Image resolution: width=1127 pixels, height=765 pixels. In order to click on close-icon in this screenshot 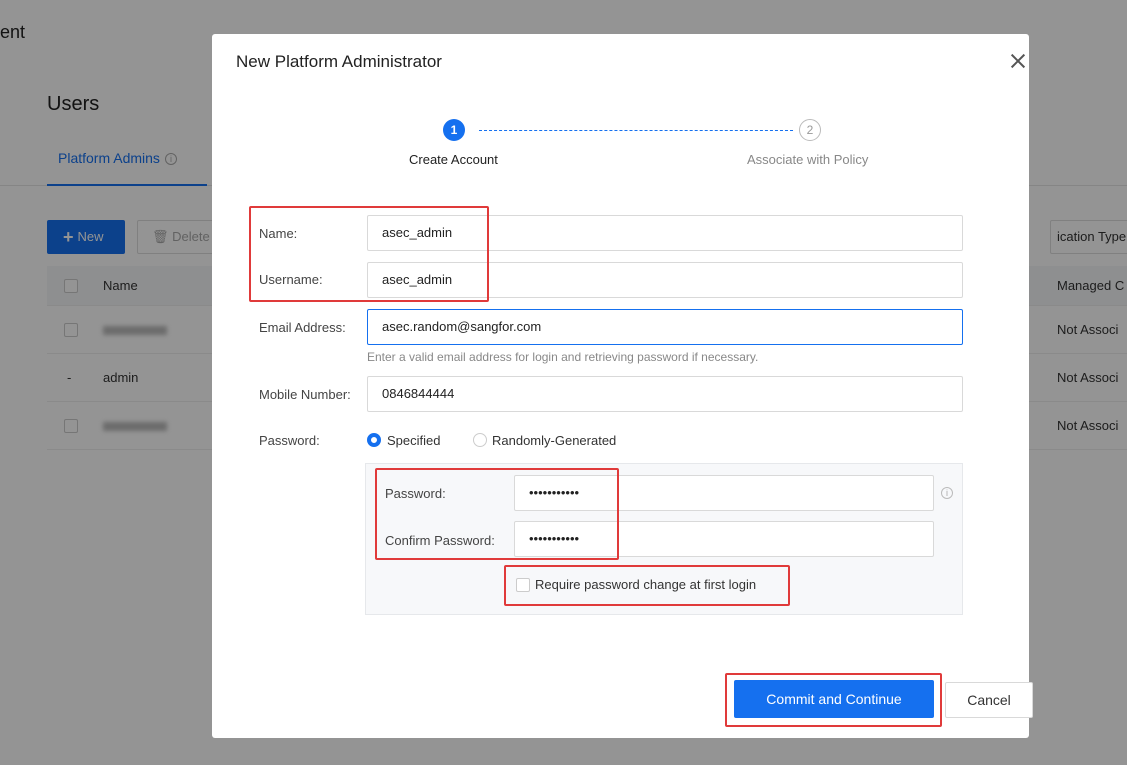, I will do `click(1018, 61)`.